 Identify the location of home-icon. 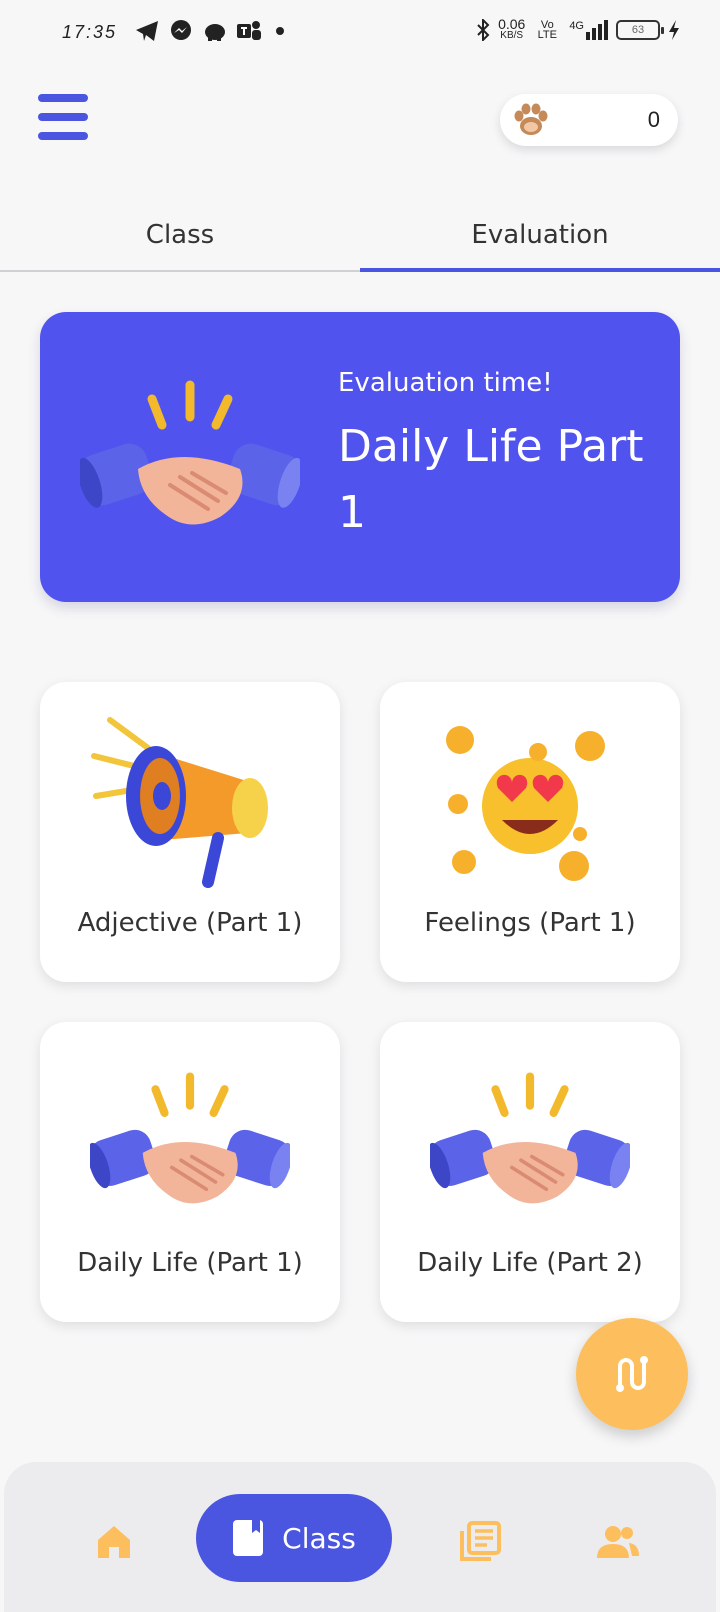
(114, 1542).